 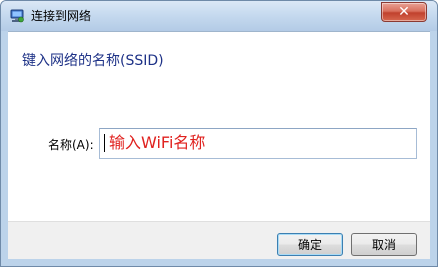 I want to click on page-title: 键入网络的名称(SSID), so click(x=93, y=61).